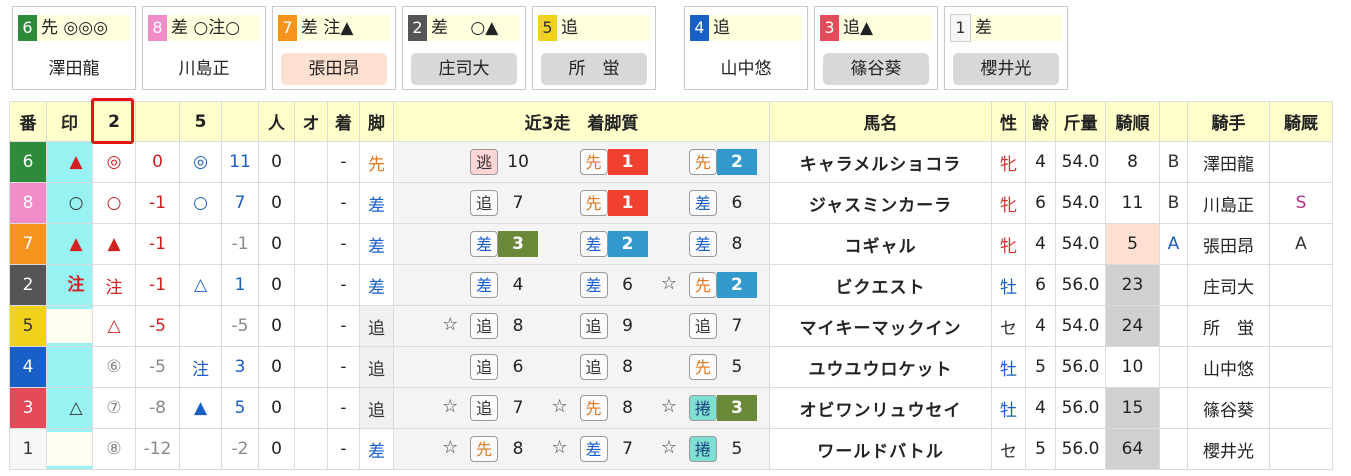 This screenshot has height=476, width=1351. Describe the element at coordinates (880, 244) in the screenshot. I see `horse-name: コギャル` at that location.